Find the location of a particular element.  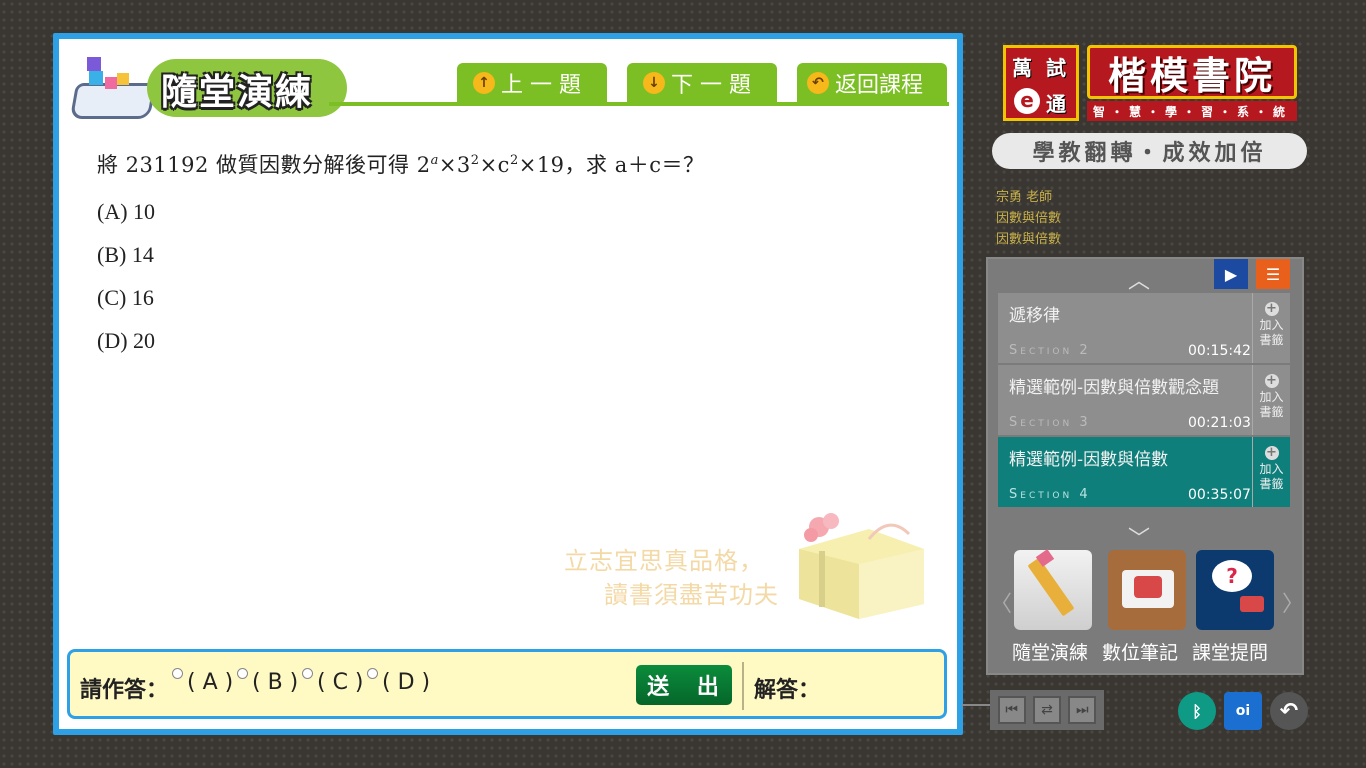

teacher-name: 宗勇 老師 is located at coordinates (1024, 197).